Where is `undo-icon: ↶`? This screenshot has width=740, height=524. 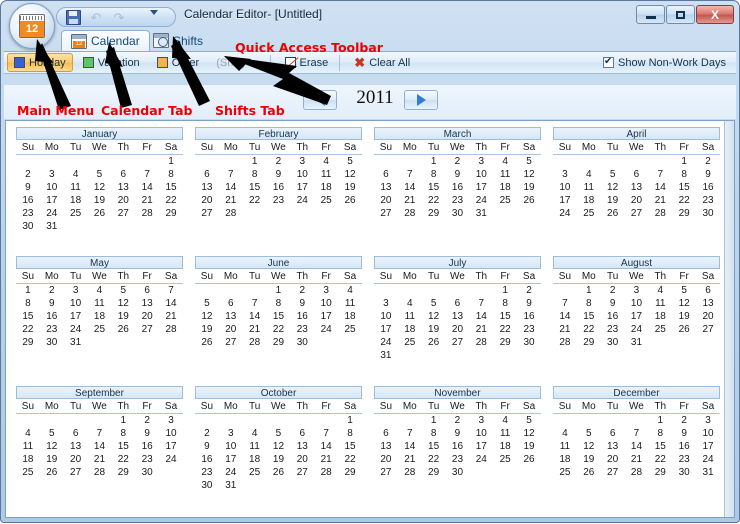
undo-icon: ↶ is located at coordinates (96, 17).